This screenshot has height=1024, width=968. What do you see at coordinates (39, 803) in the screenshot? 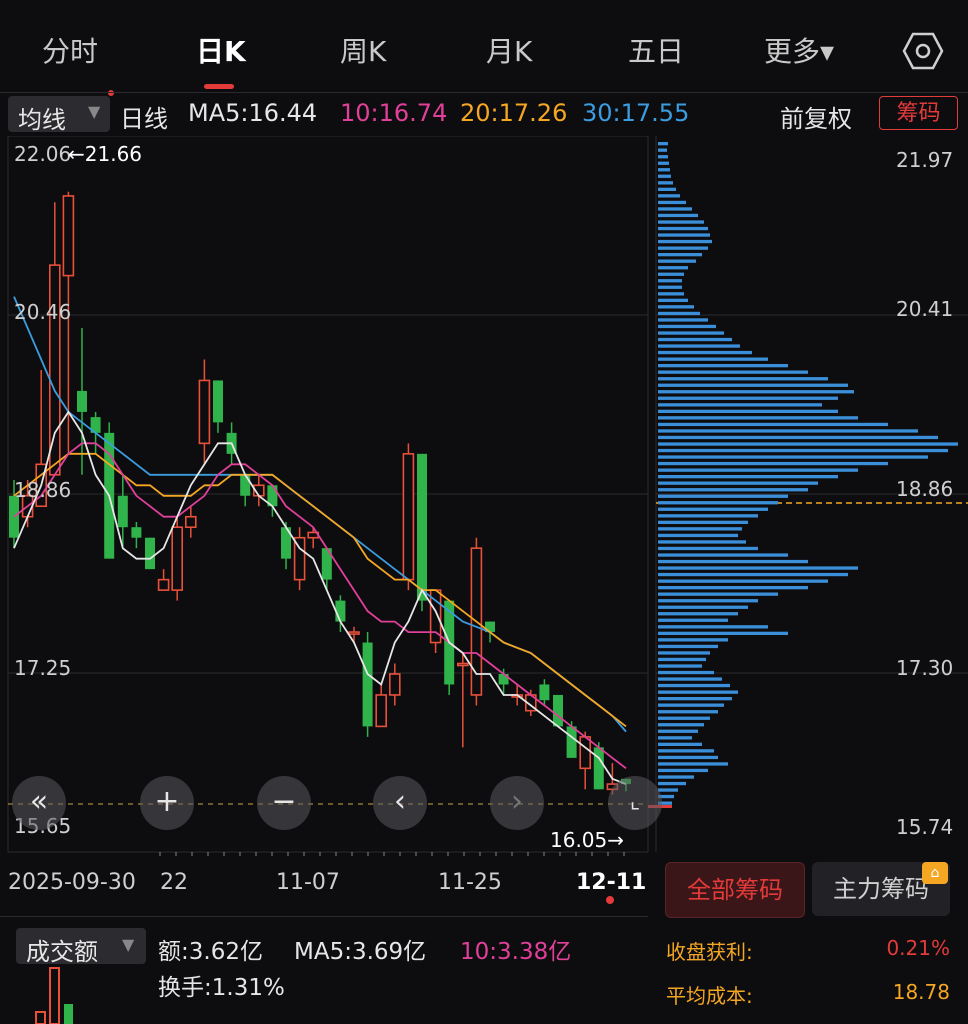
I see `double-left-icon: «` at bounding box center [39, 803].